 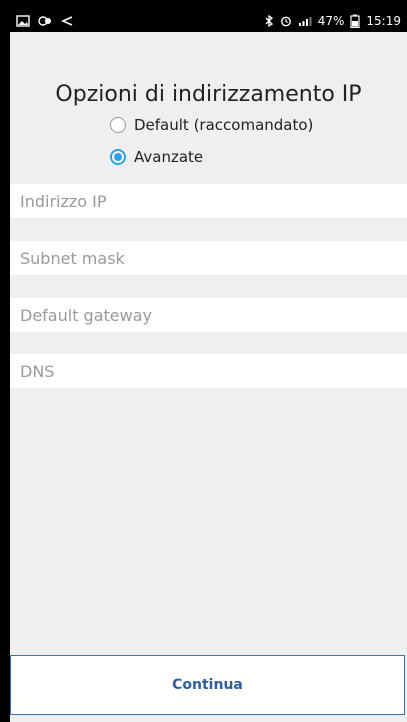 I want to click on page-title: Opzioni di indirizzamento IP, so click(x=208, y=94).